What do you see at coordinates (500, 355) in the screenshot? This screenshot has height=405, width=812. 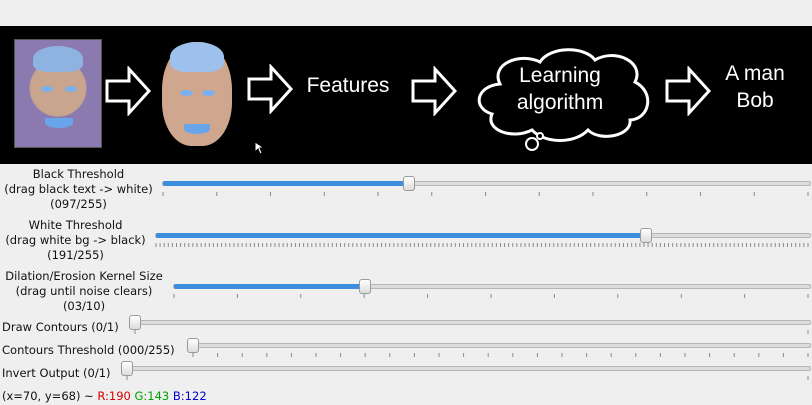 I see `contours-threshold-ticks` at bounding box center [500, 355].